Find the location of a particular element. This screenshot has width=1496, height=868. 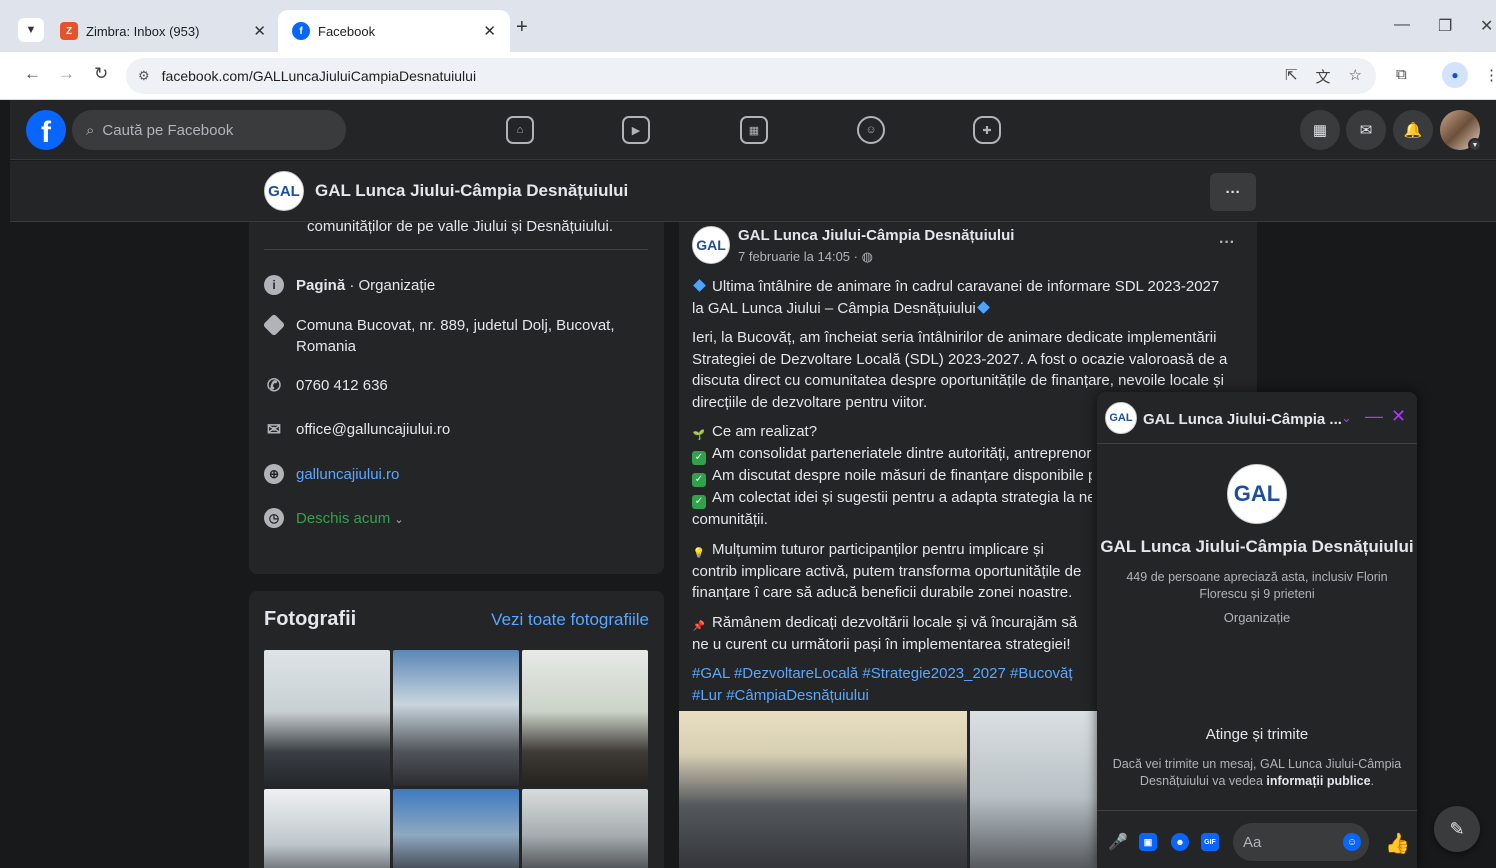

facebook-icon: f is located at coordinates (301, 31).